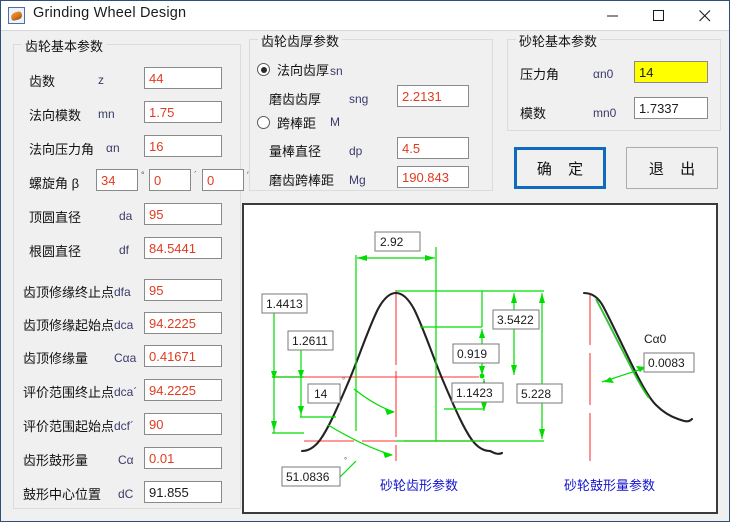  What do you see at coordinates (356, 151) in the screenshot?
I see `symbol-pin-diameter: dp` at bounding box center [356, 151].